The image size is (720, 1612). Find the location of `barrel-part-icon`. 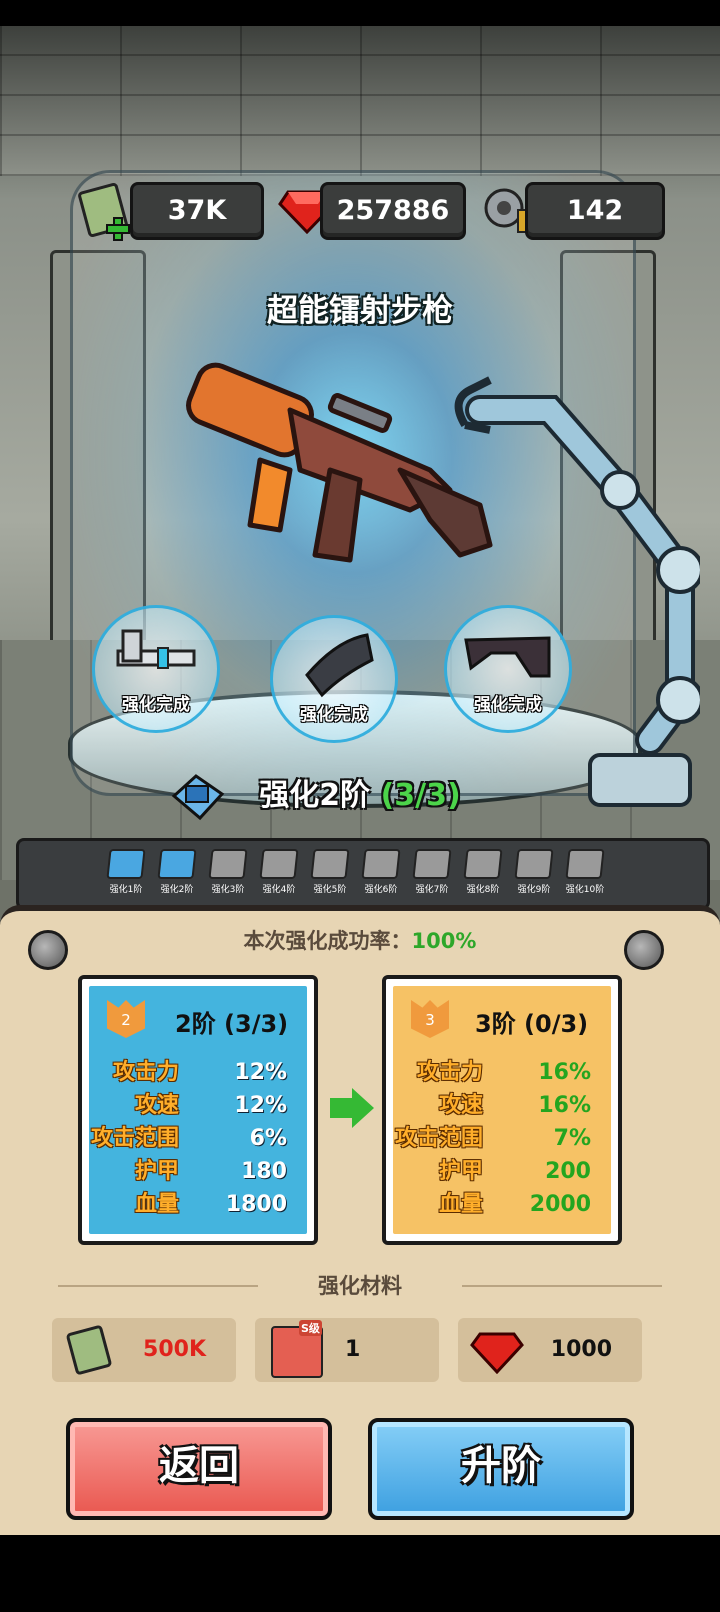

barrel-part-icon is located at coordinates (156, 649).